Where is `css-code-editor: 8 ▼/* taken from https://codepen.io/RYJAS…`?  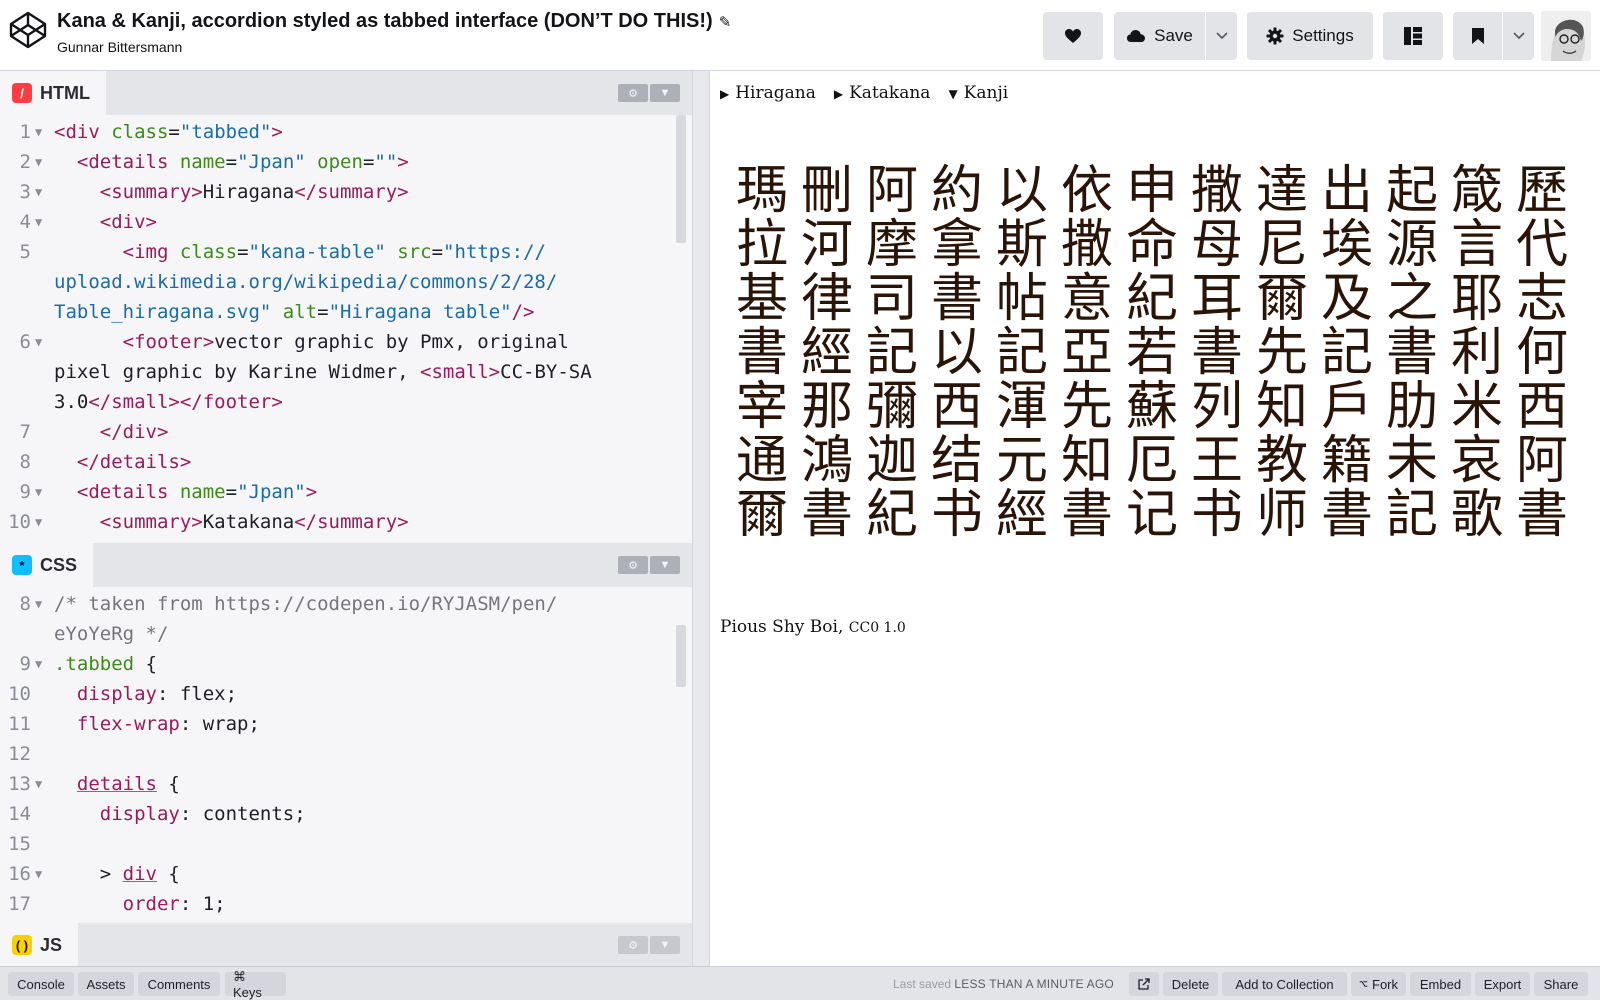 css-code-editor: 8 ▼/* taken from https://codepen.io/RYJAS… is located at coordinates (346, 753).